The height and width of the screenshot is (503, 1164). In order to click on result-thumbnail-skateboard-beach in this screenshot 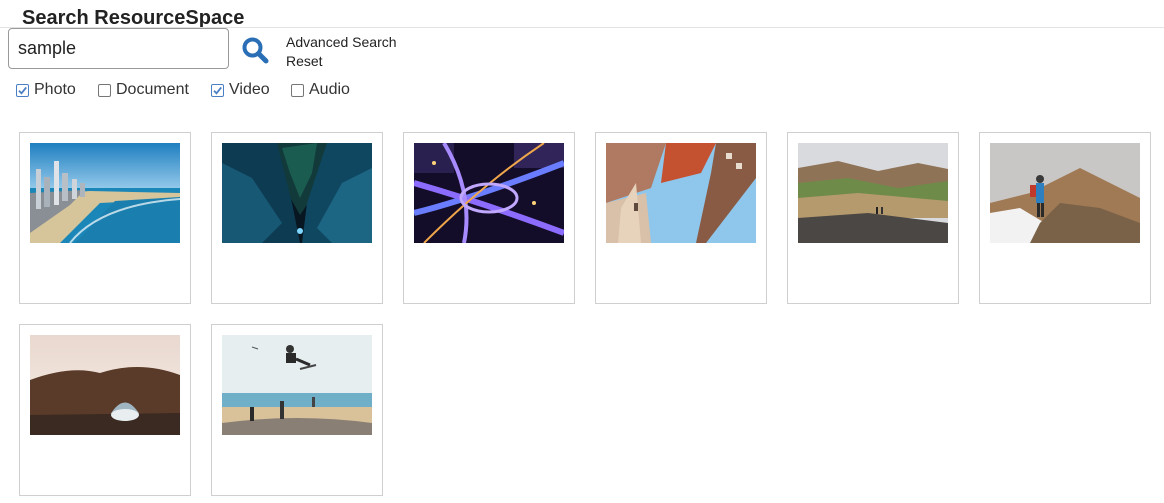, I will do `click(297, 385)`.